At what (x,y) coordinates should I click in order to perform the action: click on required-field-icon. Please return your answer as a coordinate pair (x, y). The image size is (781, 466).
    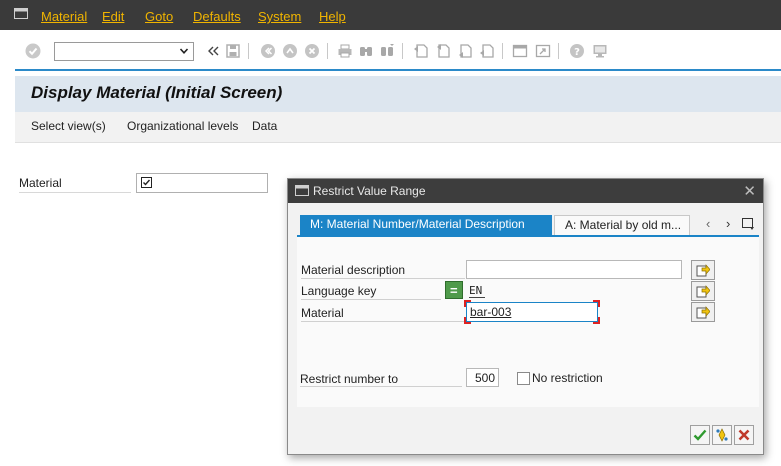
    Looking at the image, I should click on (146, 182).